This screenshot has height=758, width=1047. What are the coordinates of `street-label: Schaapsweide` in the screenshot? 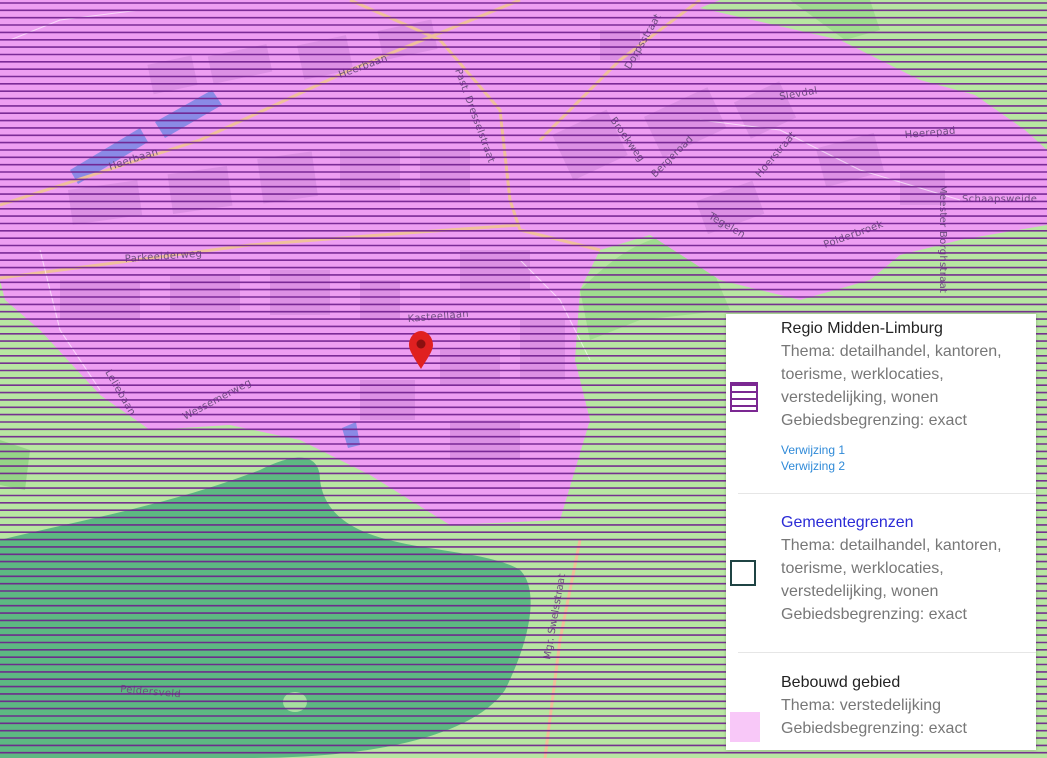 It's located at (999, 199).